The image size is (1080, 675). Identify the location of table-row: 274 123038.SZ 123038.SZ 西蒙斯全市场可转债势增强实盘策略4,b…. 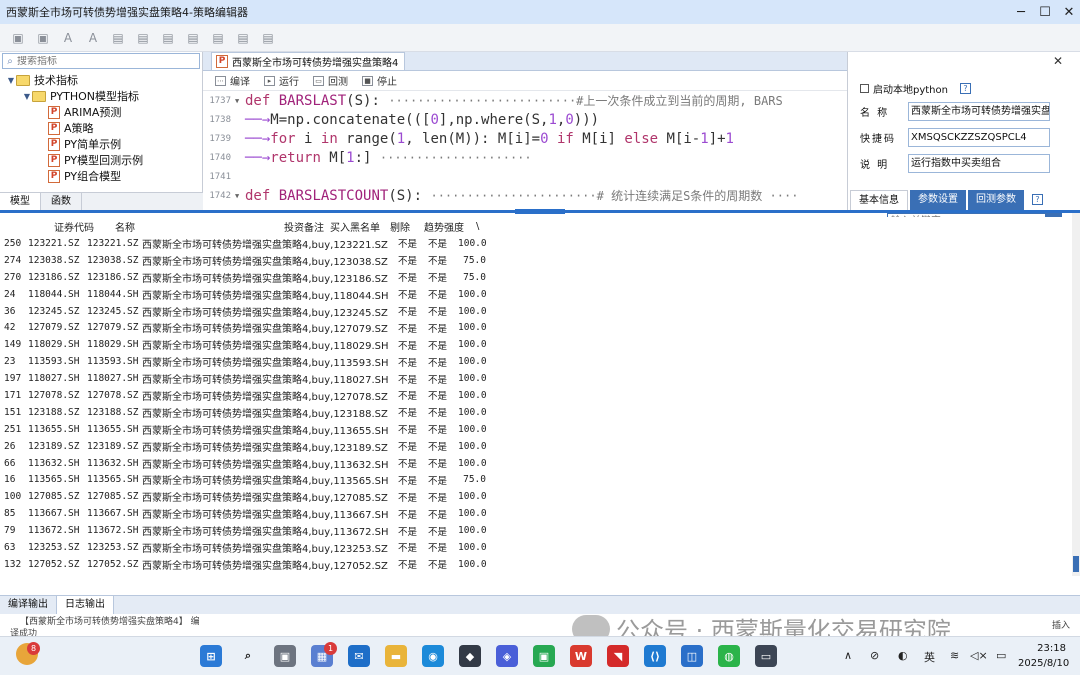
(536, 260).